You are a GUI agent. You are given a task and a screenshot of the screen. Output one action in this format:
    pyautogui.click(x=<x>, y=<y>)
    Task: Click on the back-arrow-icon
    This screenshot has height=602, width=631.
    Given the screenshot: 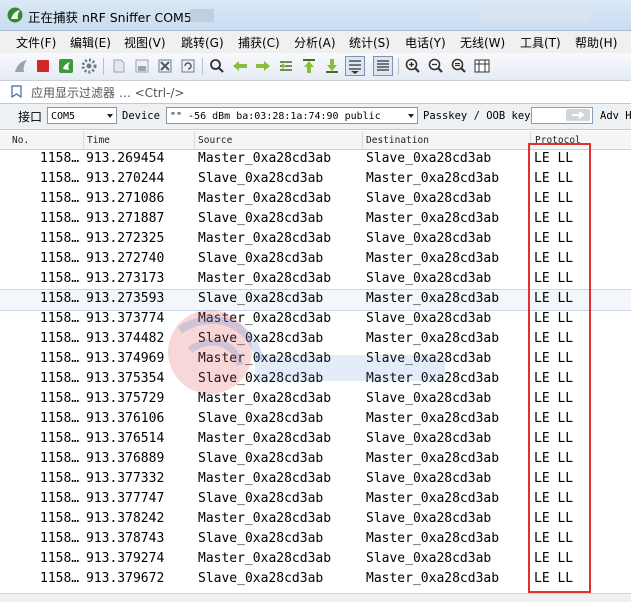 What is the action you would take?
    pyautogui.click(x=240, y=66)
    